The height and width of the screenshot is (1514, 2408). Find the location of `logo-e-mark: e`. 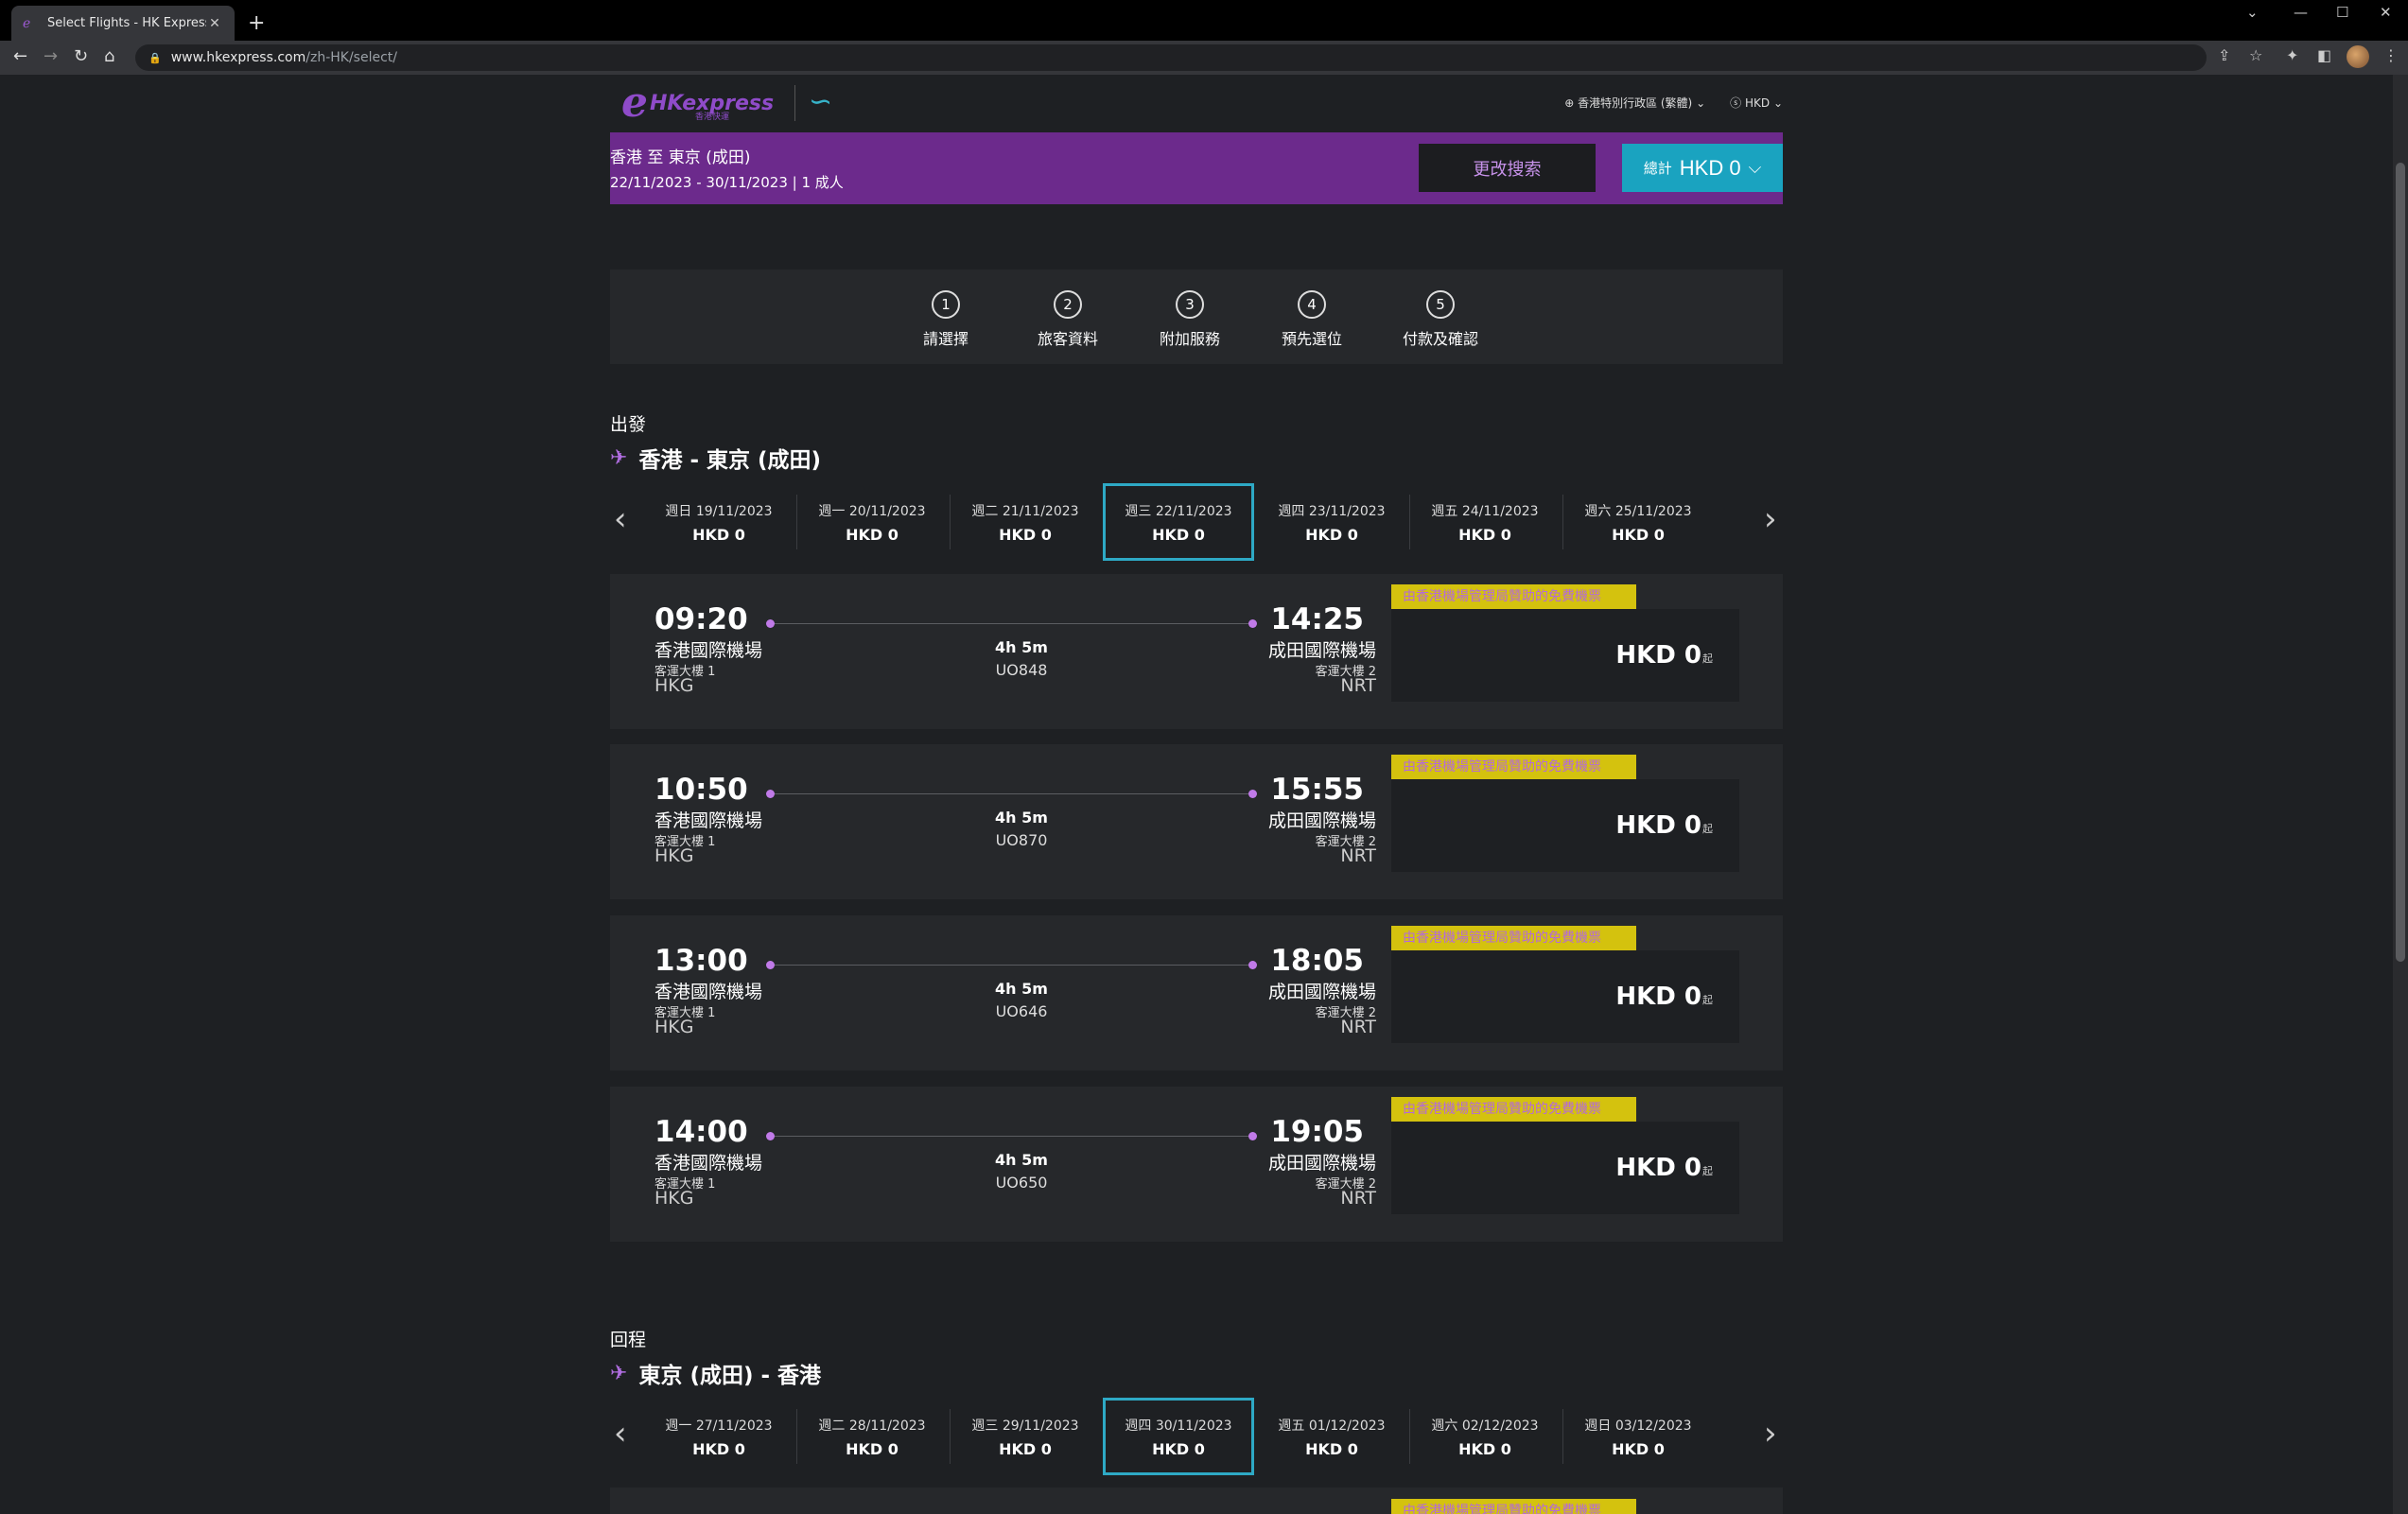

logo-e-mark: e is located at coordinates (635, 102).